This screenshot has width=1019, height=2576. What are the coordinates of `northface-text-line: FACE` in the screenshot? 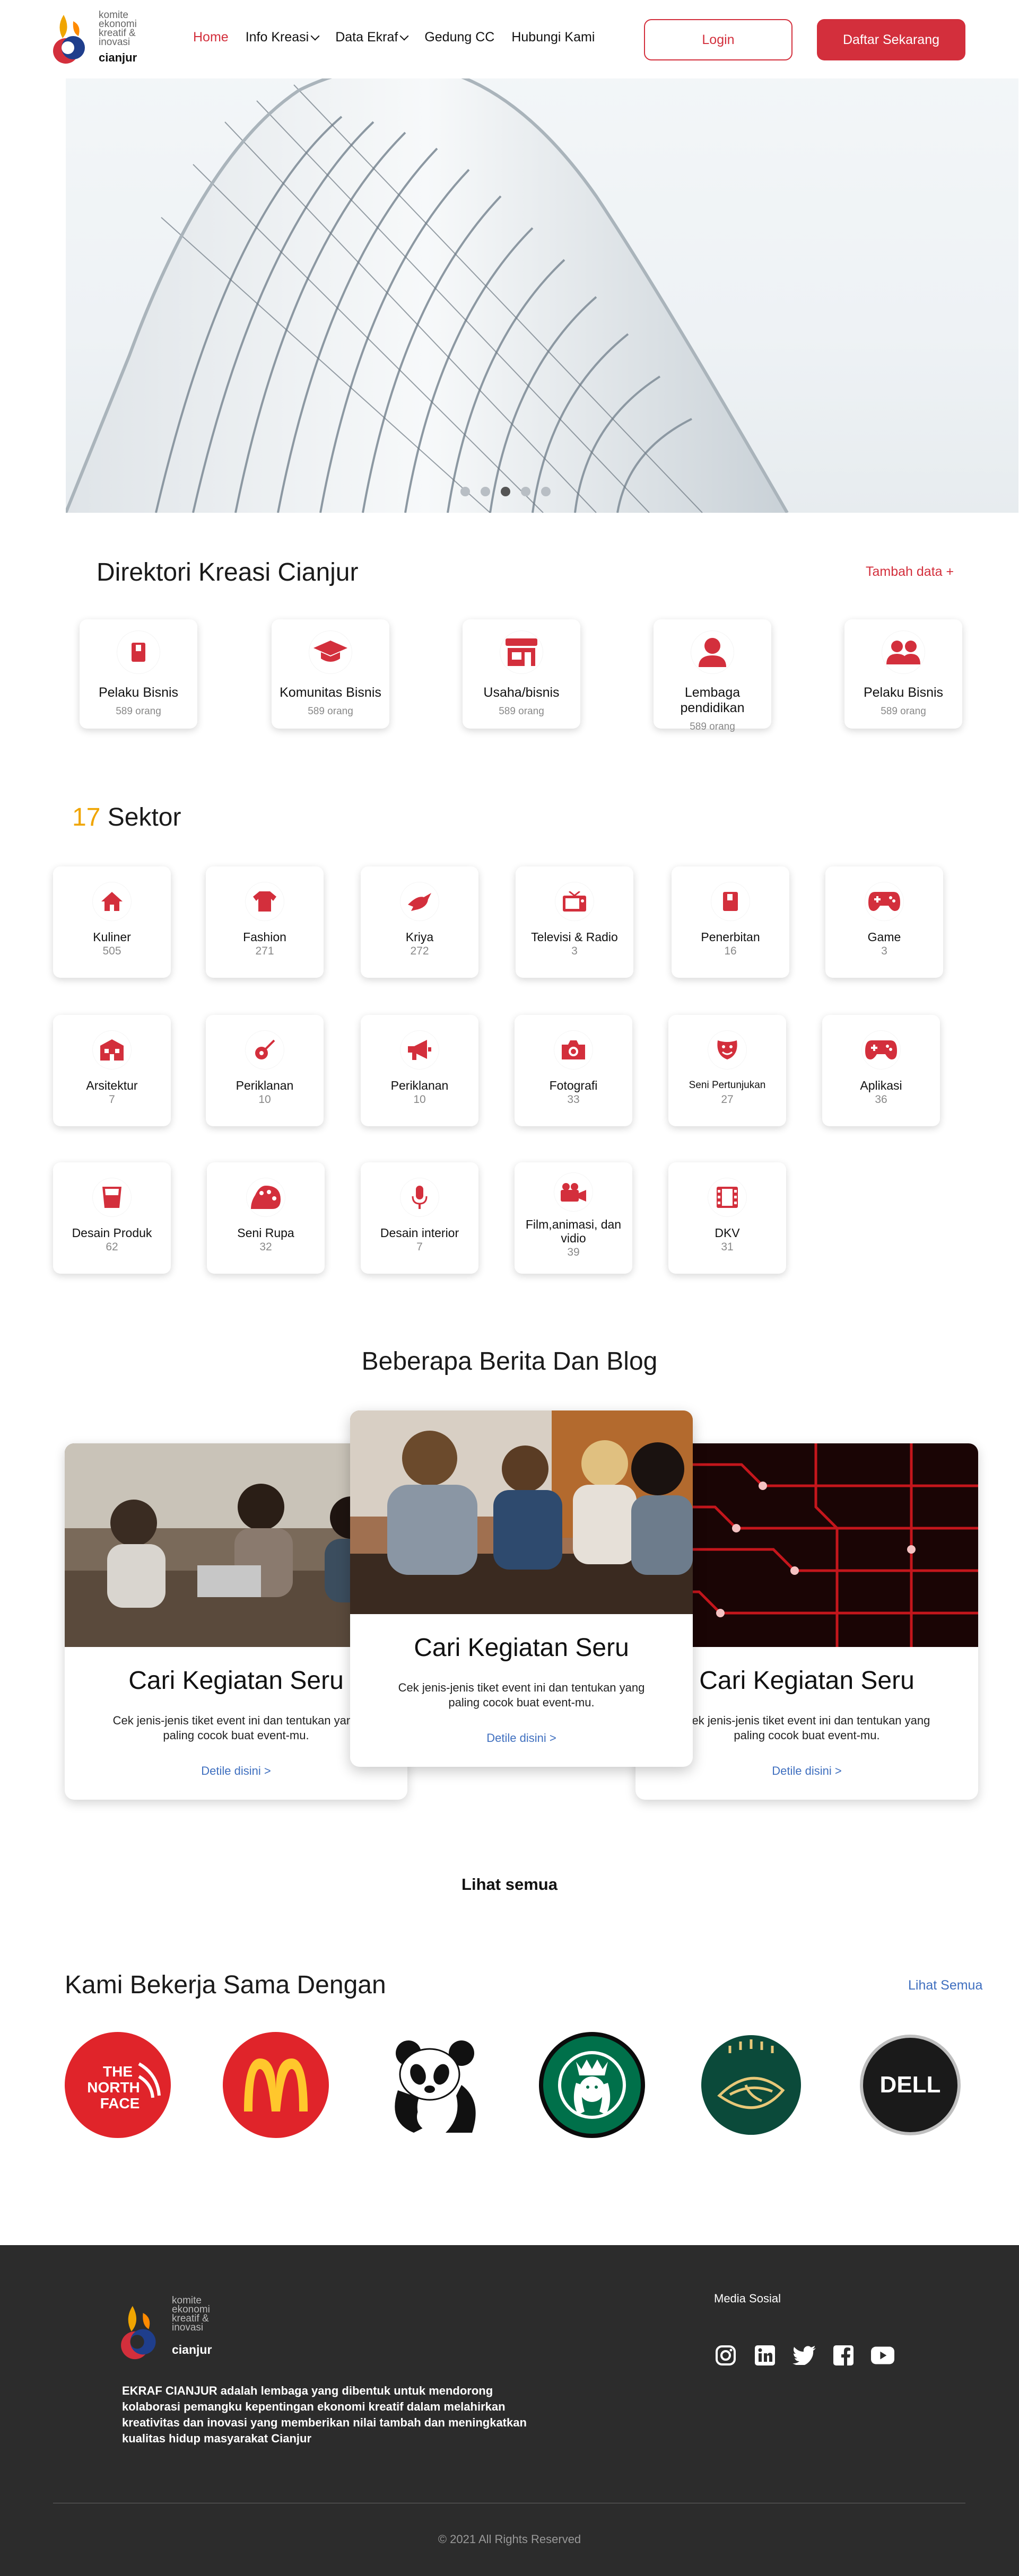 It's located at (120, 2103).